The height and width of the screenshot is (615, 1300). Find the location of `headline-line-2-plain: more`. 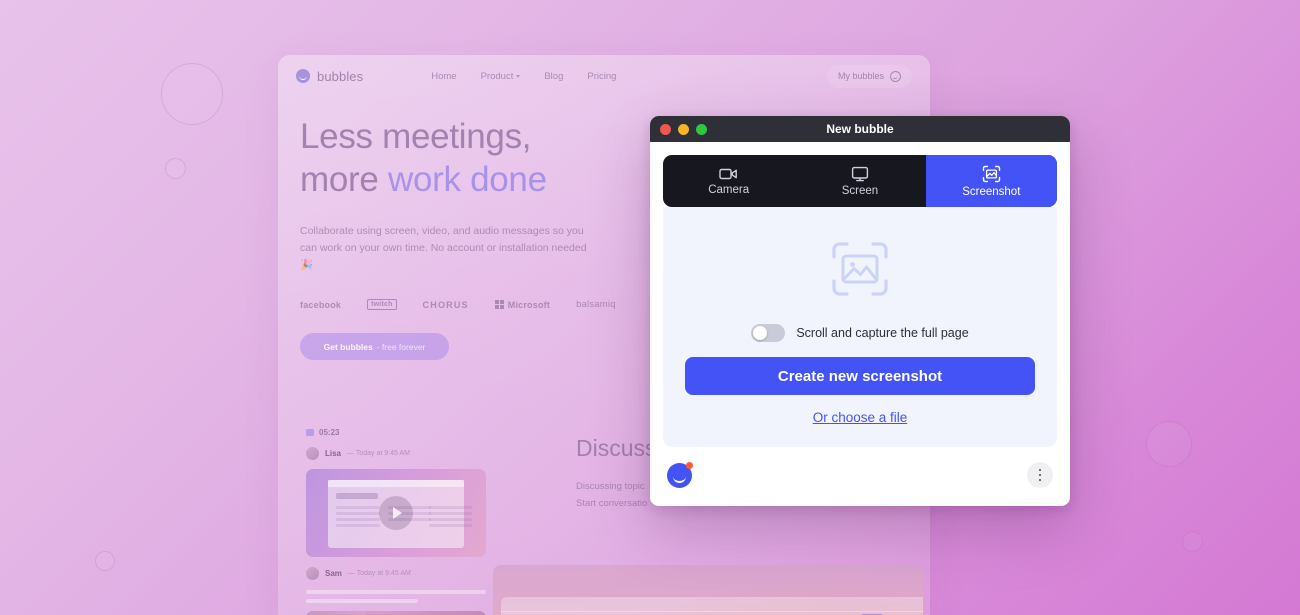

headline-line-2-plain: more is located at coordinates (344, 179).